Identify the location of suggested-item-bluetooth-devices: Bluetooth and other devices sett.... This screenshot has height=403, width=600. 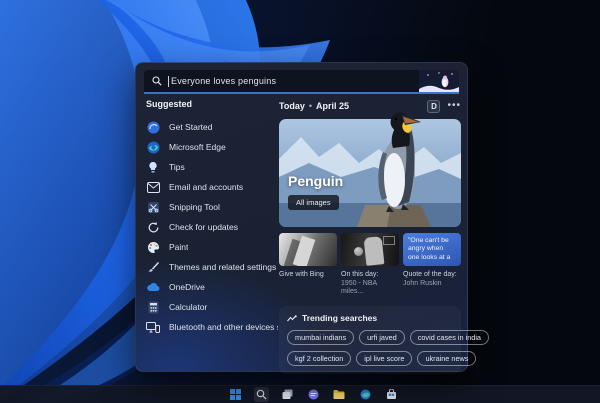
(212, 327).